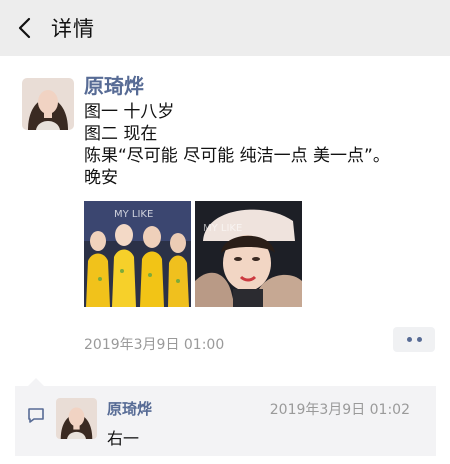 This screenshot has height=464, width=450. I want to click on comment-section: 原琦烨 2019年3月9日 01:02 右一, so click(225, 421).